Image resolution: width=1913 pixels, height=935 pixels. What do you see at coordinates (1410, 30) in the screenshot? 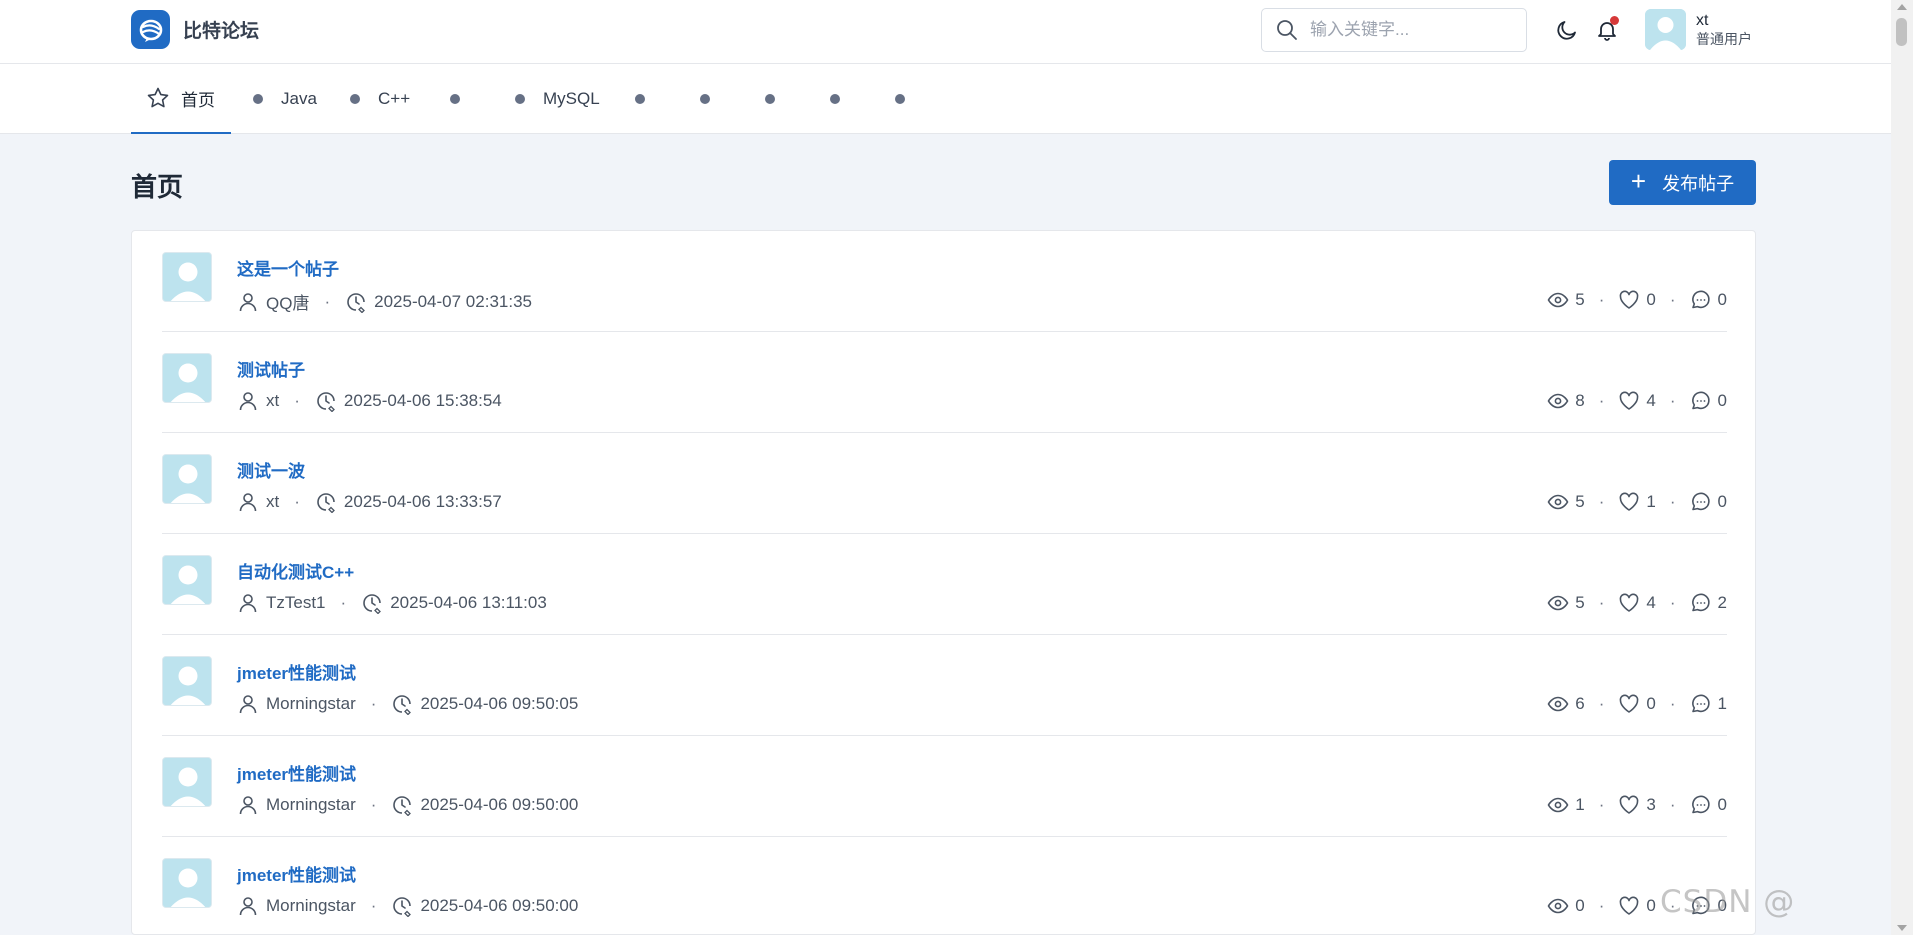
I see `search-input` at bounding box center [1410, 30].